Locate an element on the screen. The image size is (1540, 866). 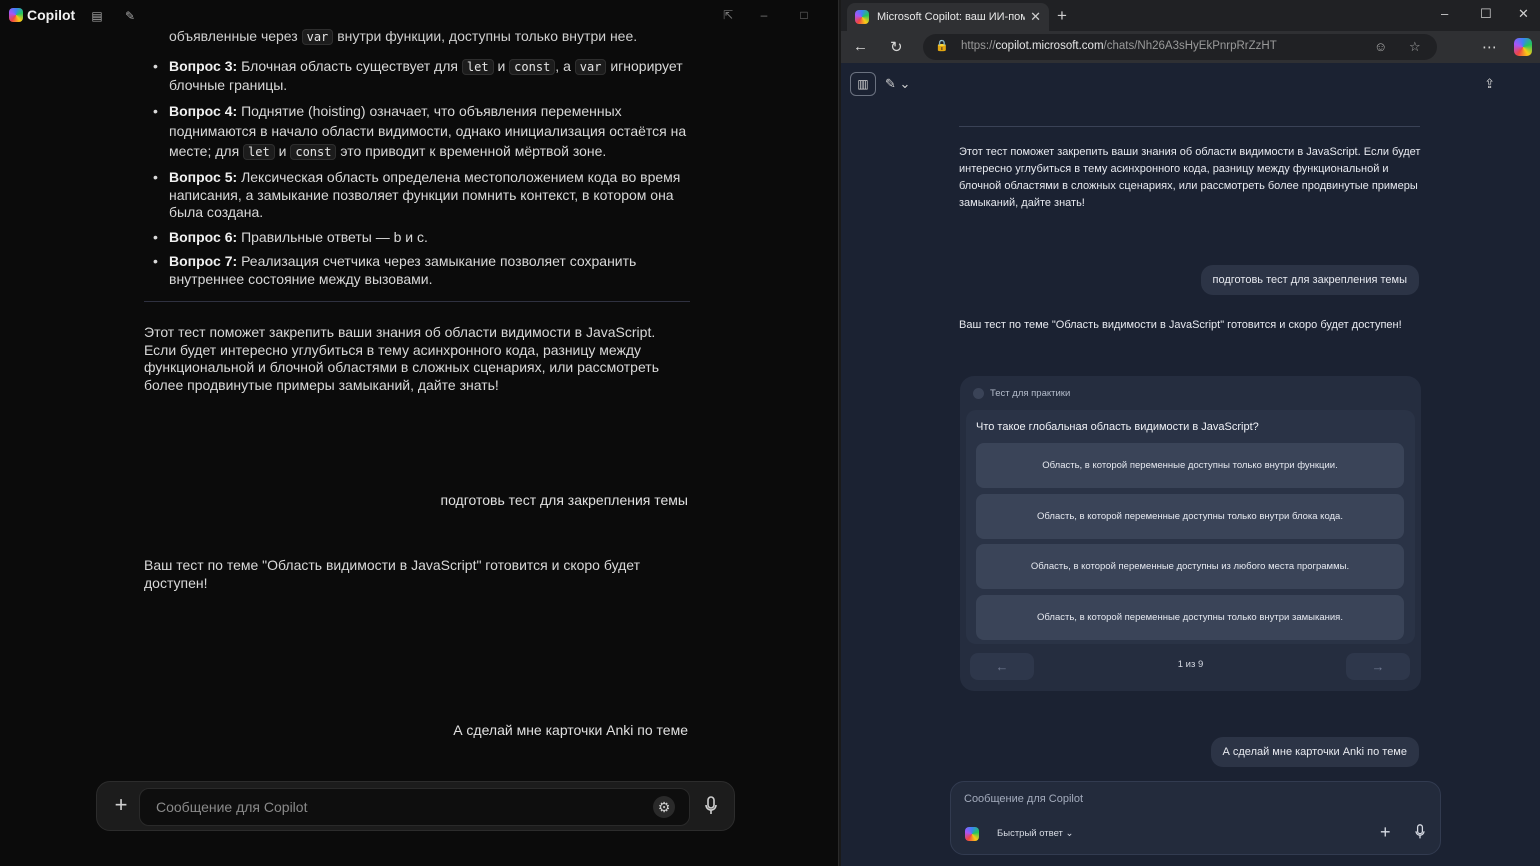
quiz-icon is located at coordinates (978, 393).